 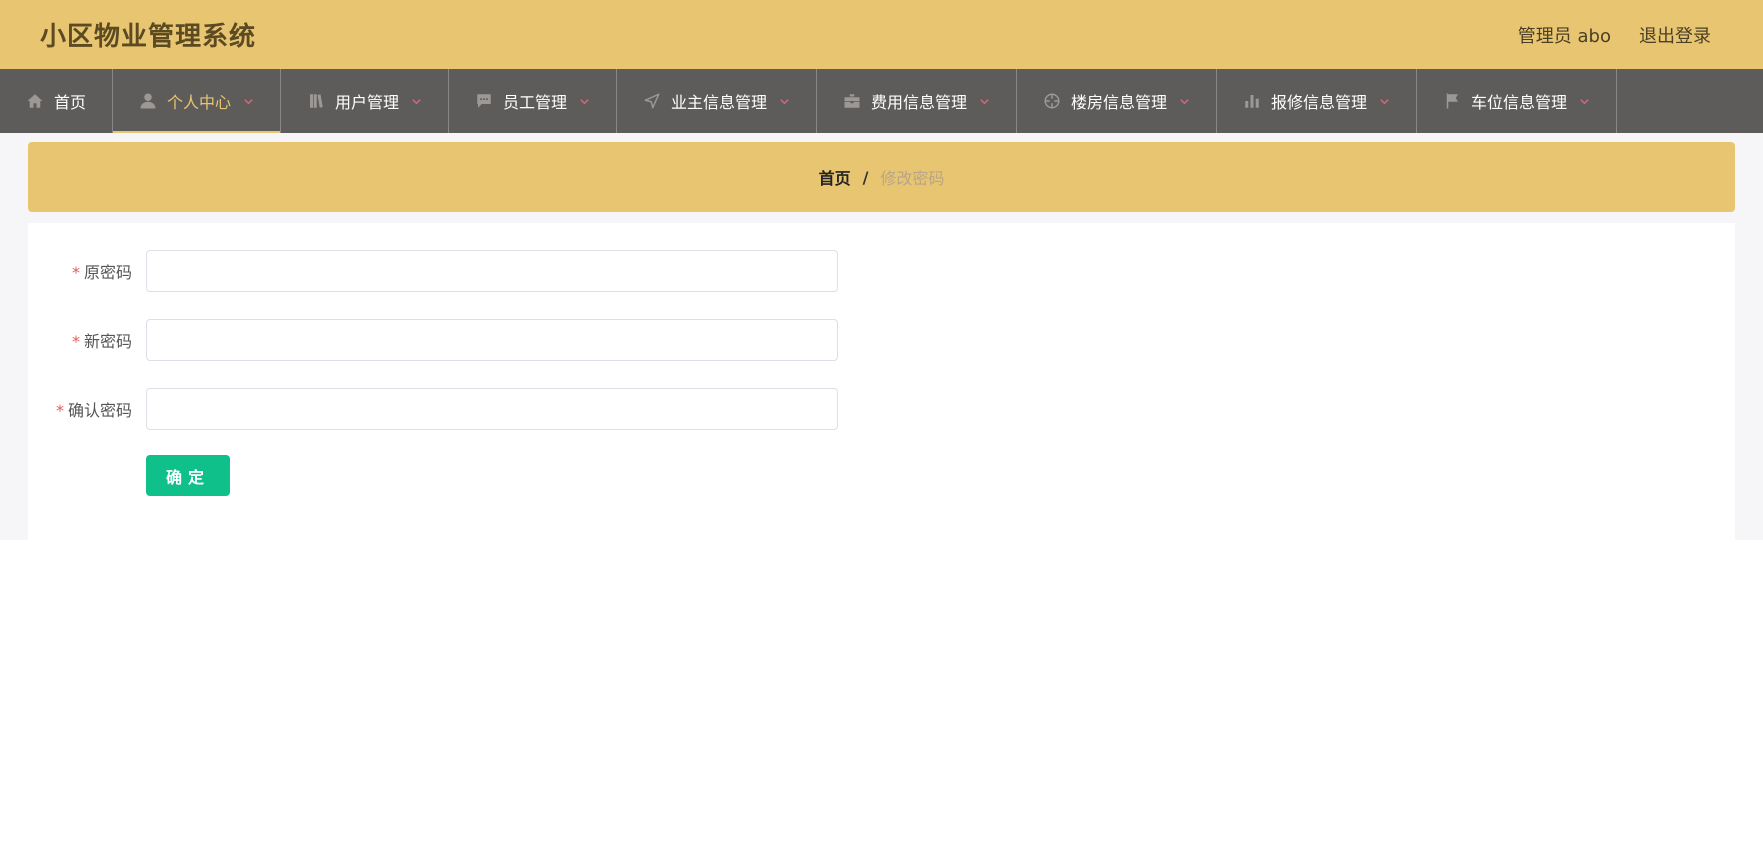 I want to click on nav-item-fees: 费用信息管理, so click(x=917, y=101).